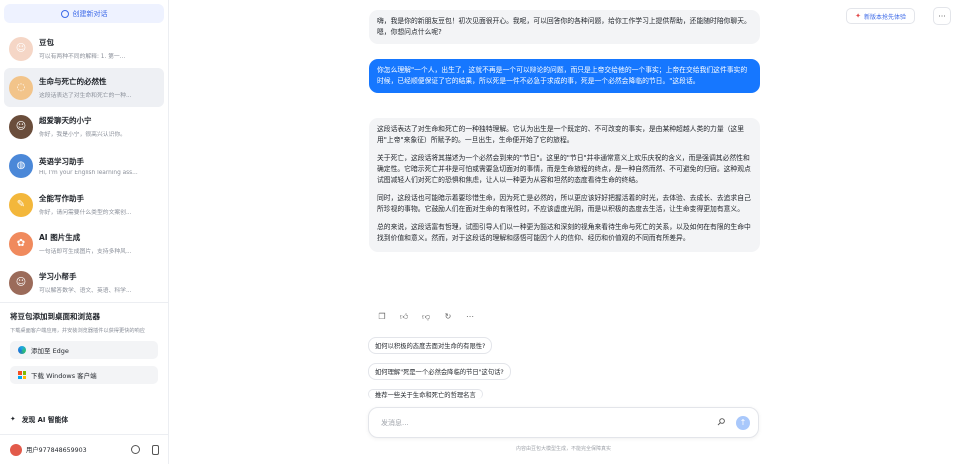  I want to click on settings-icon, so click(135, 449).